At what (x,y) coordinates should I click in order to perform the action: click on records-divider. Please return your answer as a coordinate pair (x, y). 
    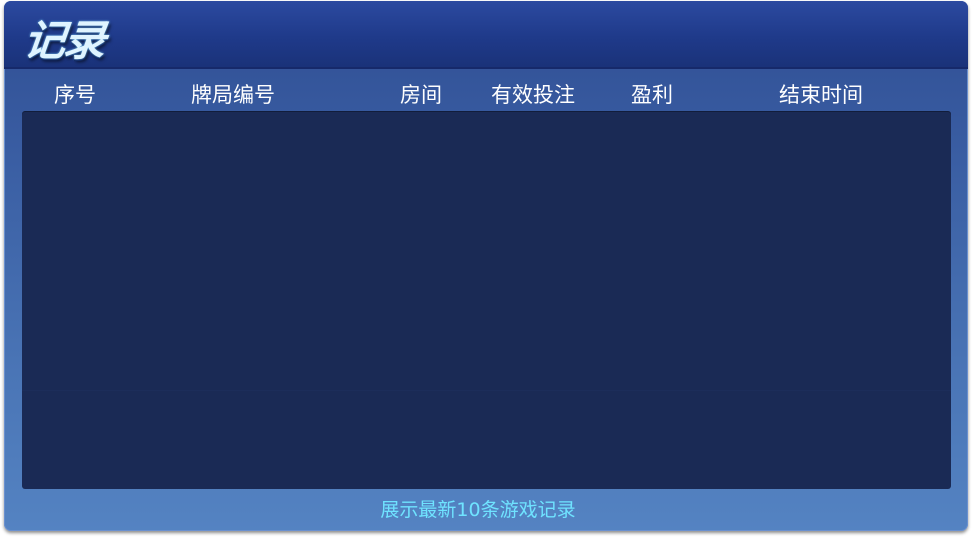
    Looking at the image, I should click on (486, 390).